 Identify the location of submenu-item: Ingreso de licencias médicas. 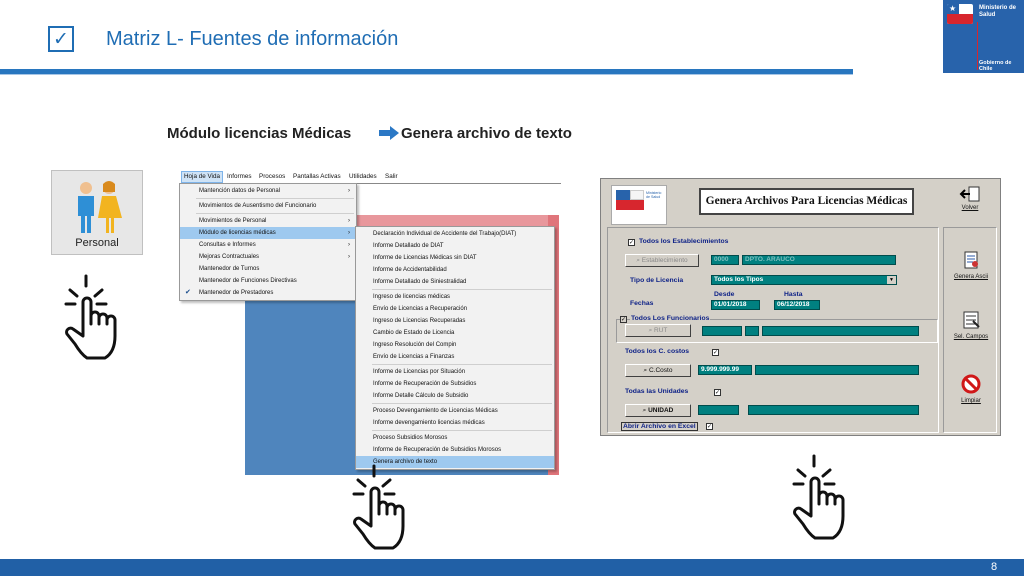
(455, 297).